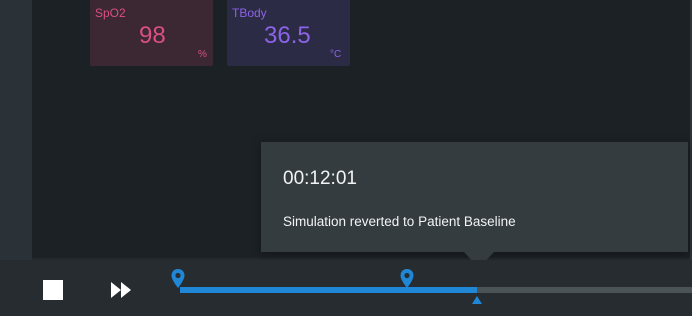 Image resolution: width=692 pixels, height=316 pixels. Describe the element at coordinates (328, 290) in the screenshot. I see `timeline-progress` at that location.